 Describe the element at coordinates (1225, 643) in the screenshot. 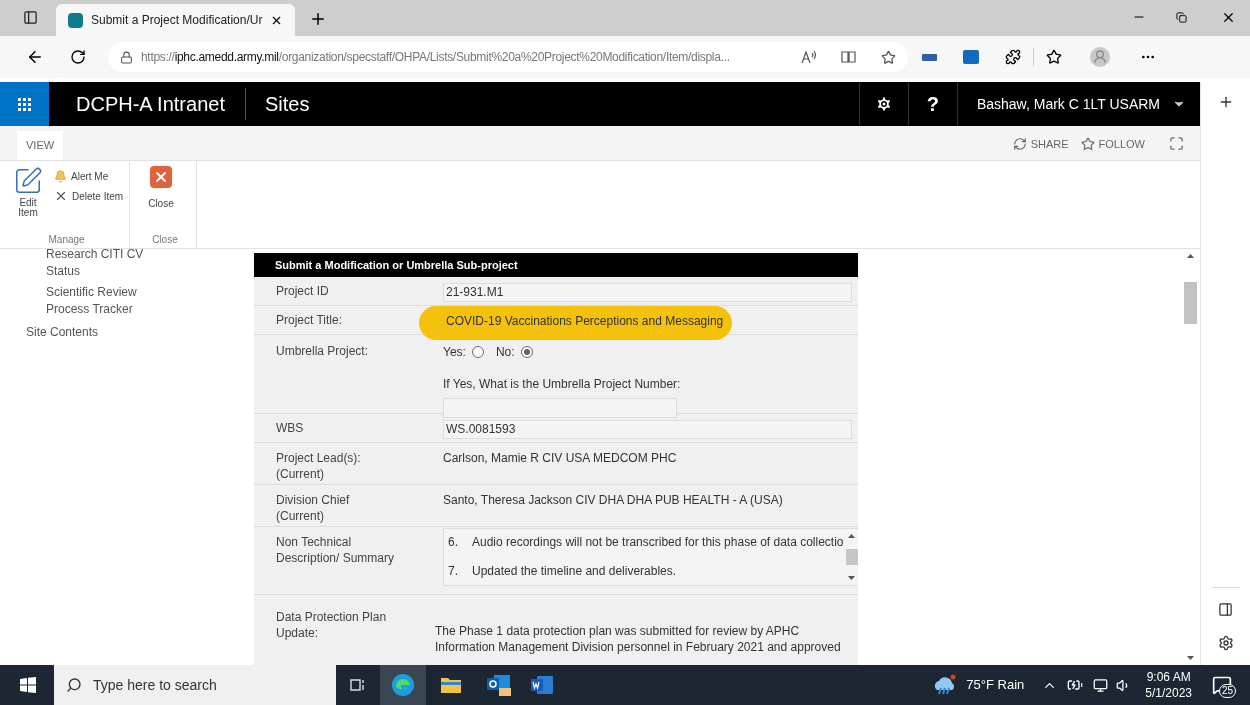

I see `settings-icon` at that location.